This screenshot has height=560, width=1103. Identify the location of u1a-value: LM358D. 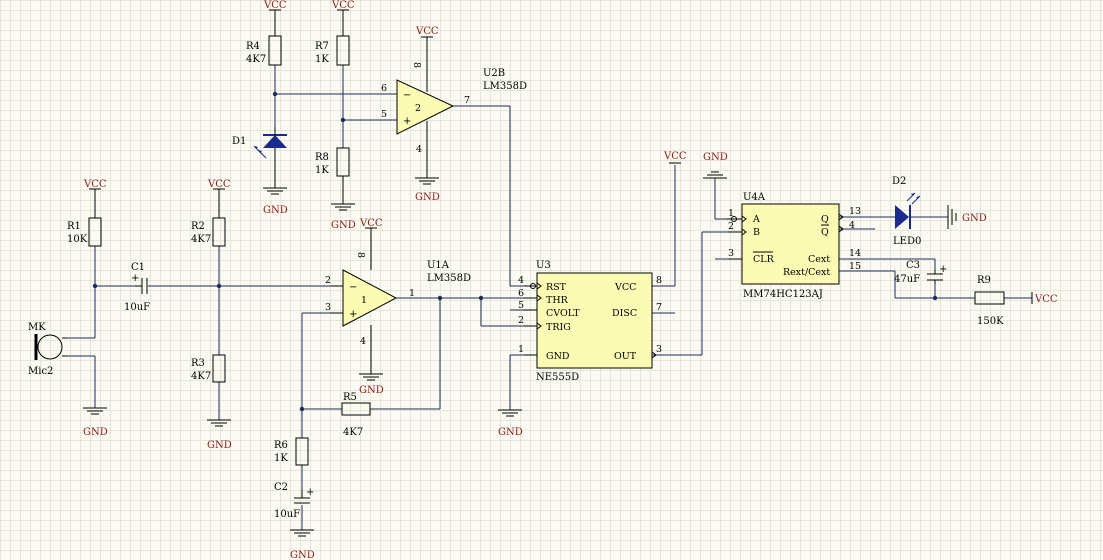
(449, 278).